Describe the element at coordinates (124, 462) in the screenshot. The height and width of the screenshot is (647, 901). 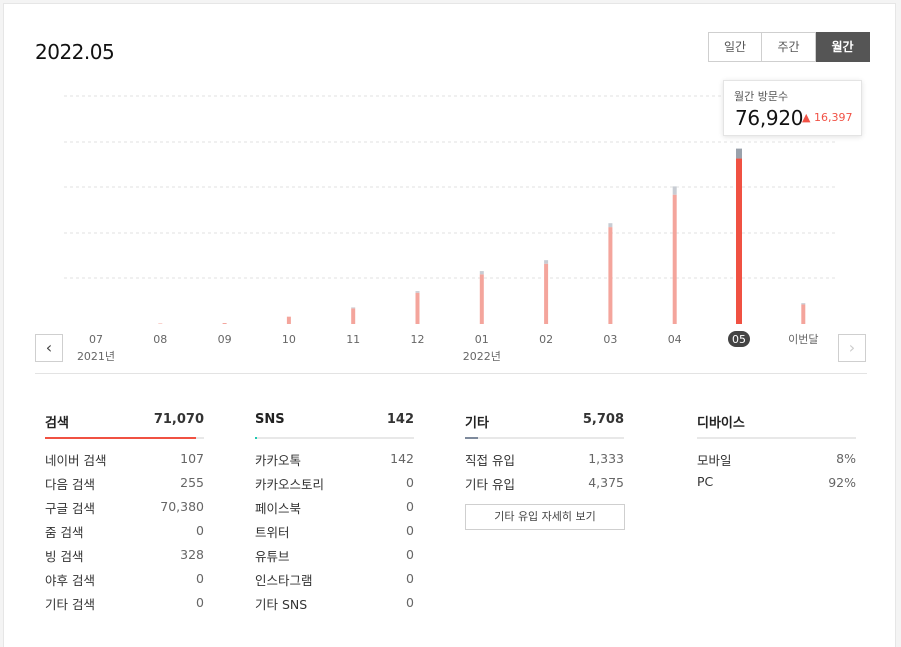
I see `list-item: 네이버 검색 107` at that location.